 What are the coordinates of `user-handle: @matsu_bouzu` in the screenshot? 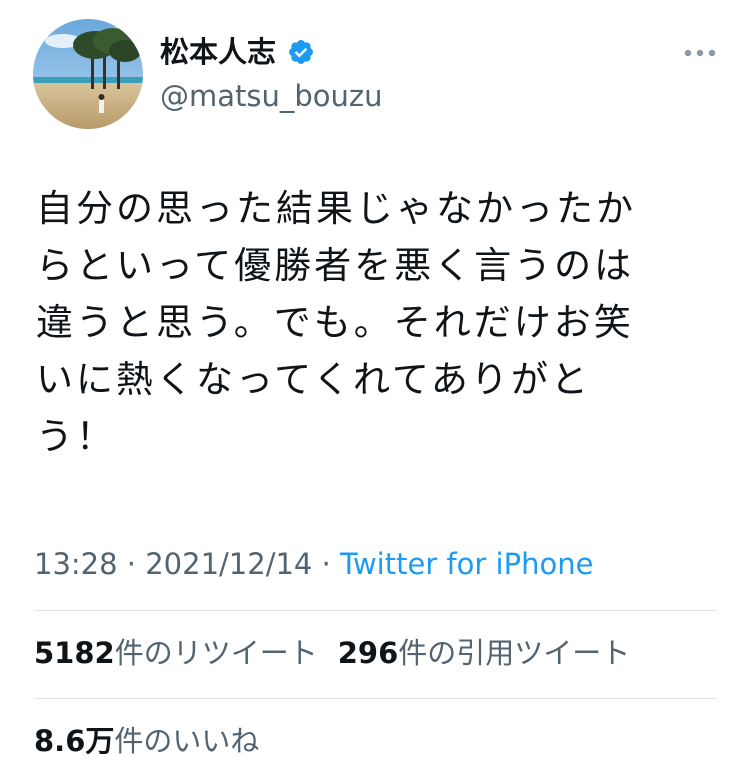 It's located at (271, 96).